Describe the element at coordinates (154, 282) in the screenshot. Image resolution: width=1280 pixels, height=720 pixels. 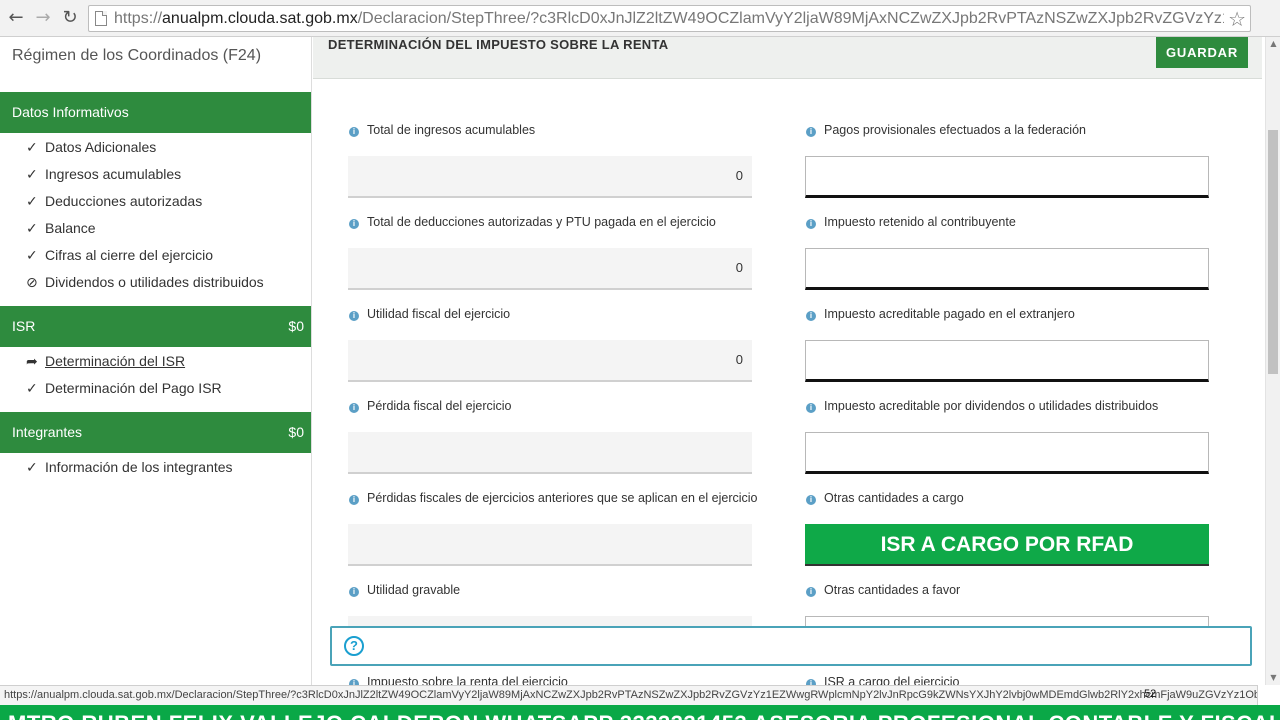
I see `sidebar-item-label: Dividendos o utilidades distribuidos` at that location.